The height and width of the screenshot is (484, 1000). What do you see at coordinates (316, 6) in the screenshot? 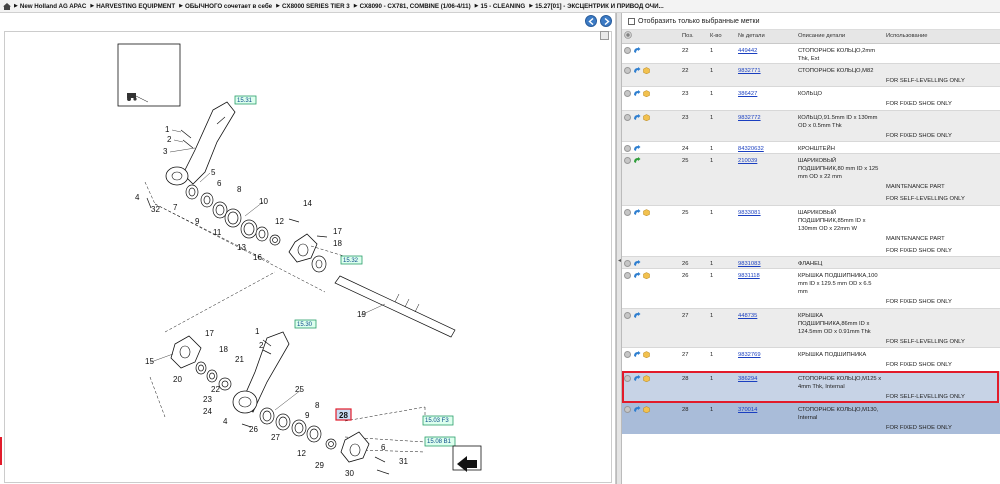
I see `breadcrumb-item-series: CX8000 SERIES TIER 3` at bounding box center [316, 6].